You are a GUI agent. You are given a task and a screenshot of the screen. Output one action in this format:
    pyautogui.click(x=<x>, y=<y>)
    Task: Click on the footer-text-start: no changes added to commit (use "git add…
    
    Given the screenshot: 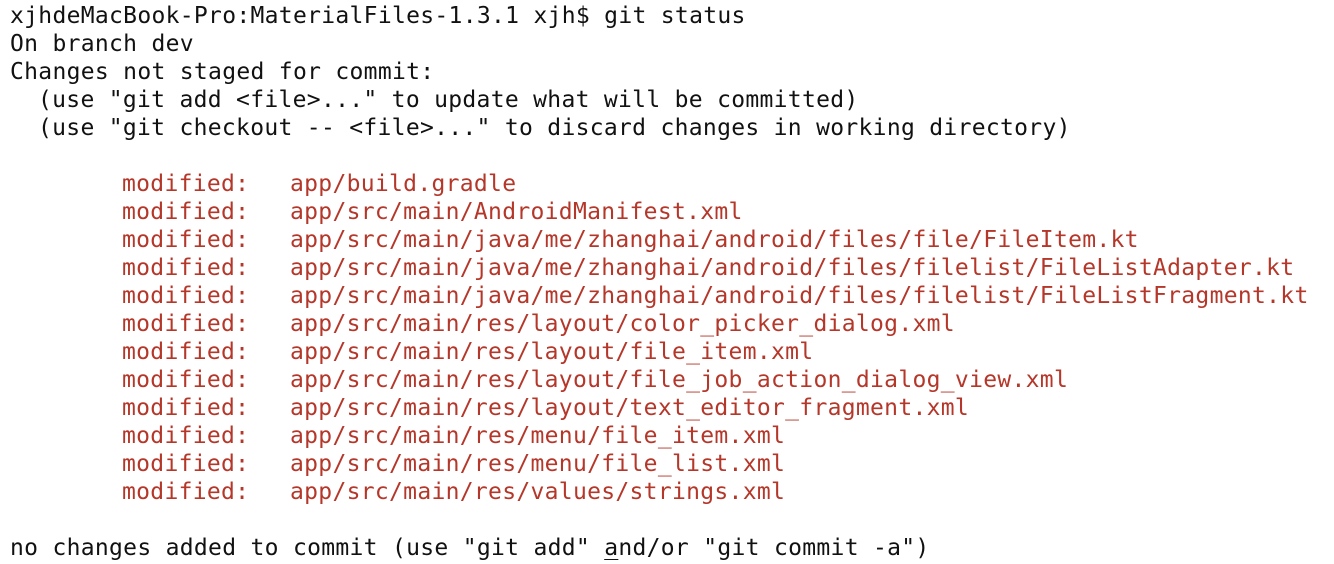 What is the action you would take?
    pyautogui.click(x=307, y=548)
    